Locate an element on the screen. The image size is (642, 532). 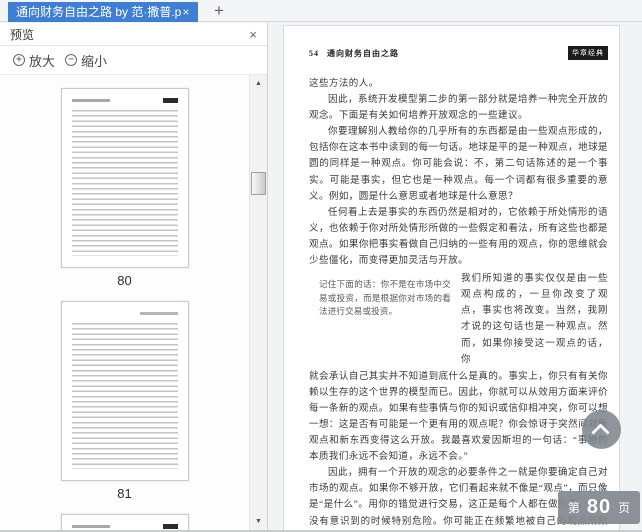
browser-tab-bar: 通向财务自由之路 by 范·撒普.p × + is located at coordinates (321, 11).